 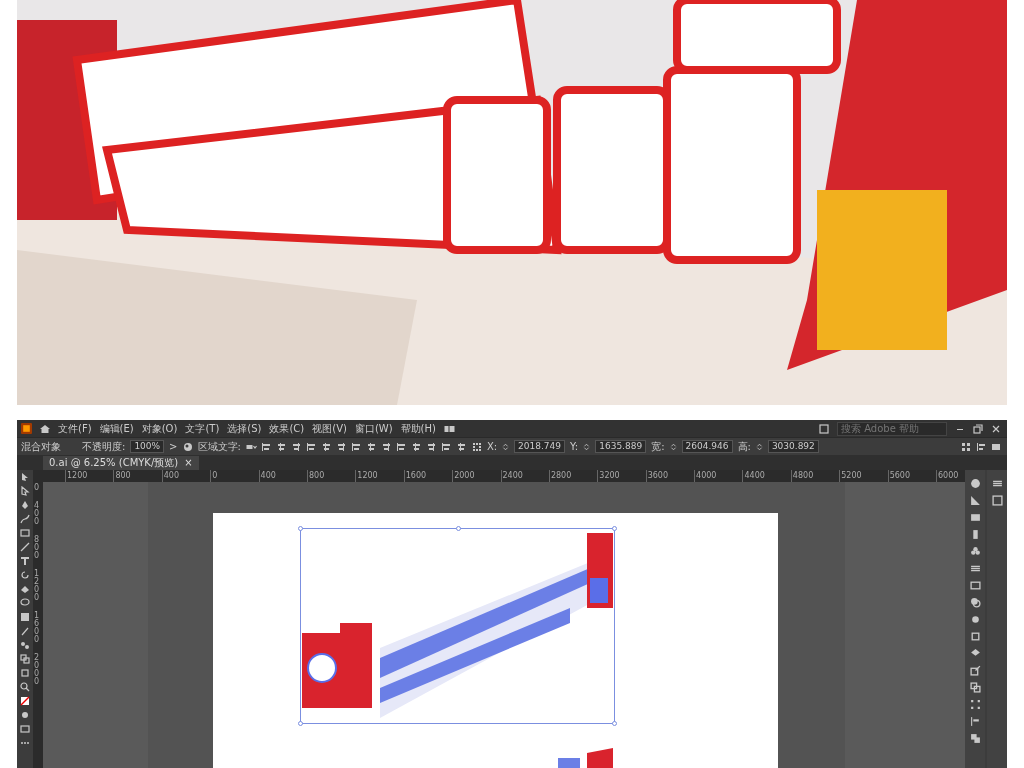 What do you see at coordinates (287, 428) in the screenshot?
I see `menu-item: 效果(C)` at bounding box center [287, 428].